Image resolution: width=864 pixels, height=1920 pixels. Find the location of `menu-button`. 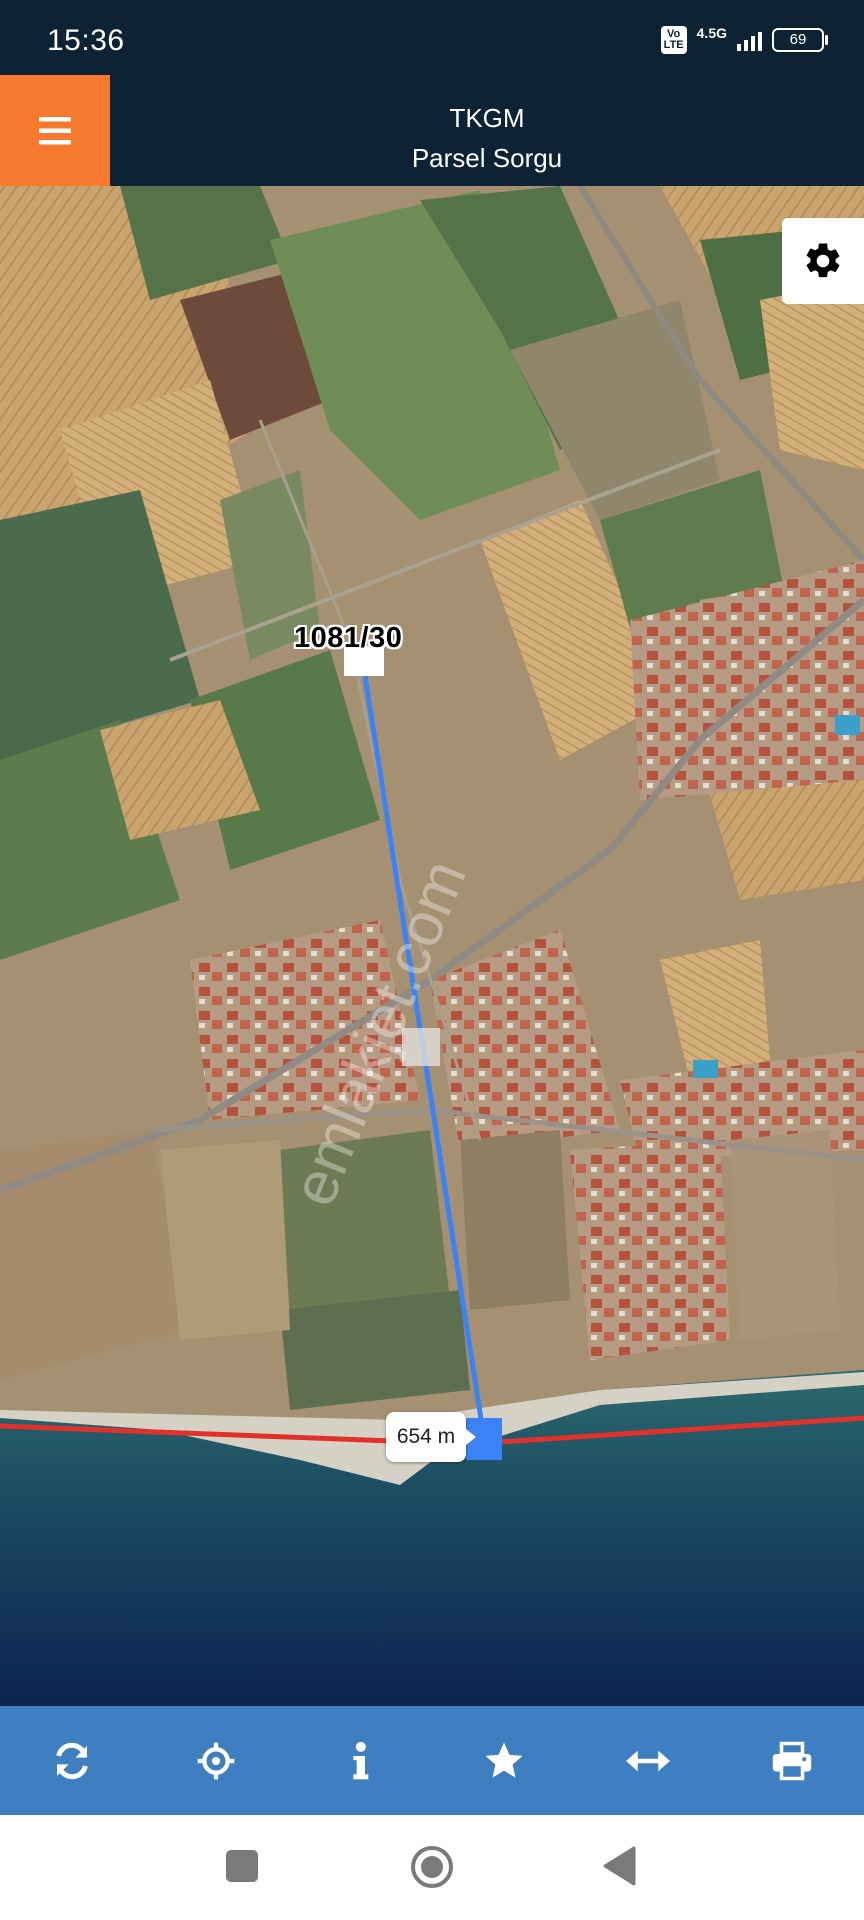

menu-button is located at coordinates (55, 130).